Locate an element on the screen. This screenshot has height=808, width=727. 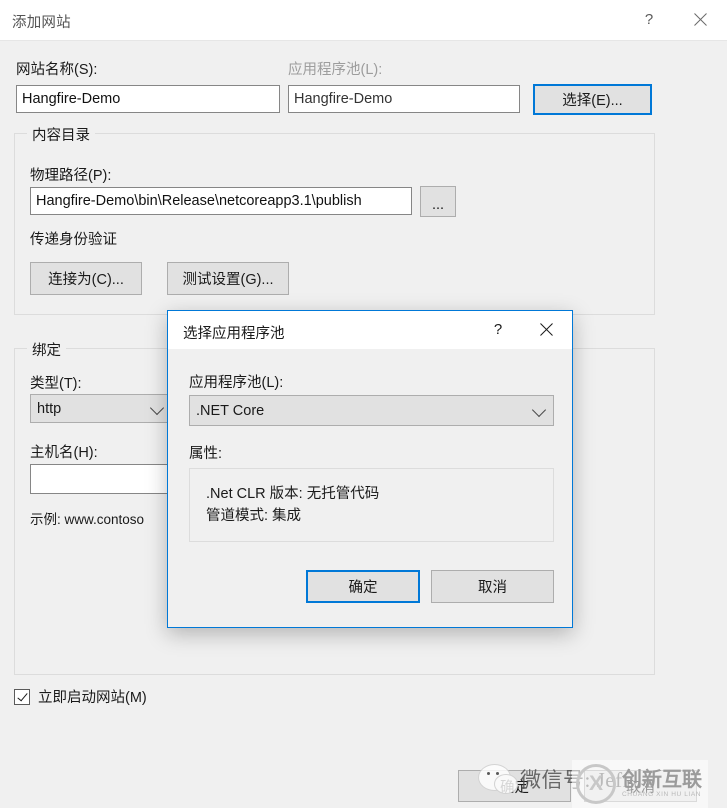
modal-ok-button: 确定 is located at coordinates (363, 586).